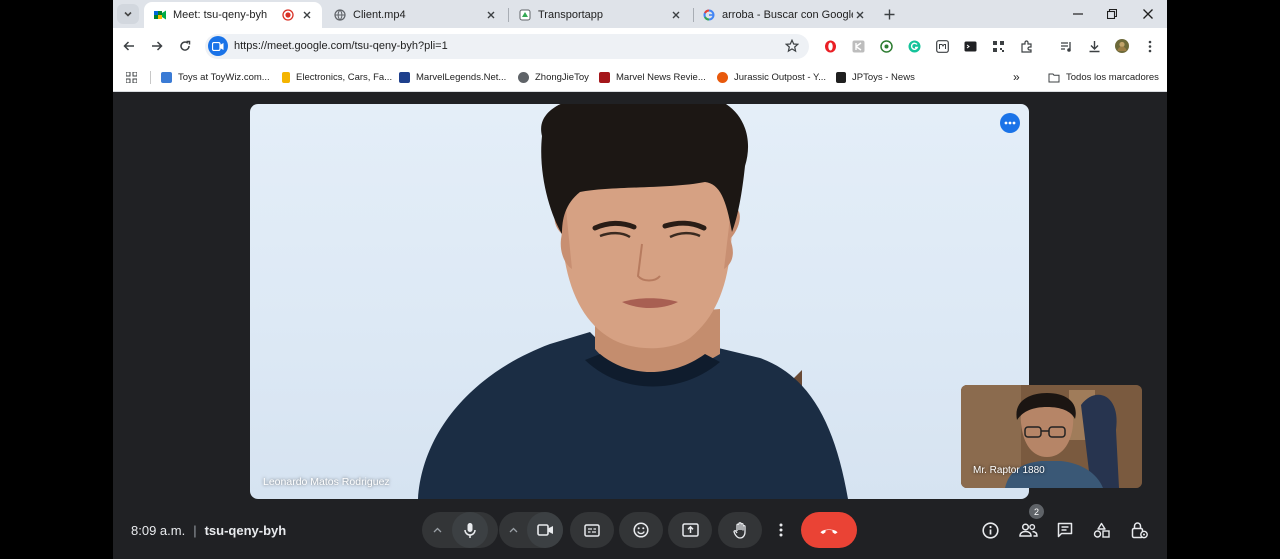 The image size is (1280, 559). I want to click on tab-meet: Meet: tsu-qeny-byh, so click(233, 15).